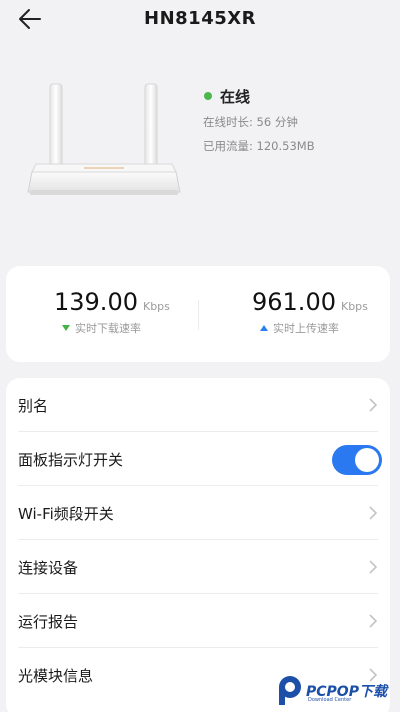 The image size is (400, 712). What do you see at coordinates (250, 122) in the screenshot?
I see `online-duration: 在线时长: 56 分钟` at bounding box center [250, 122].